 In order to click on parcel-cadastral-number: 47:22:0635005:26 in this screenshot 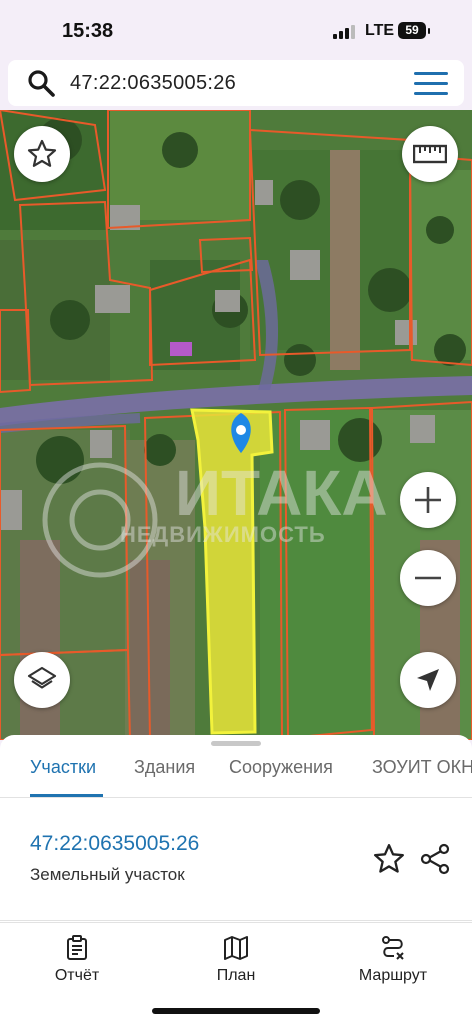, I will do `click(114, 844)`.